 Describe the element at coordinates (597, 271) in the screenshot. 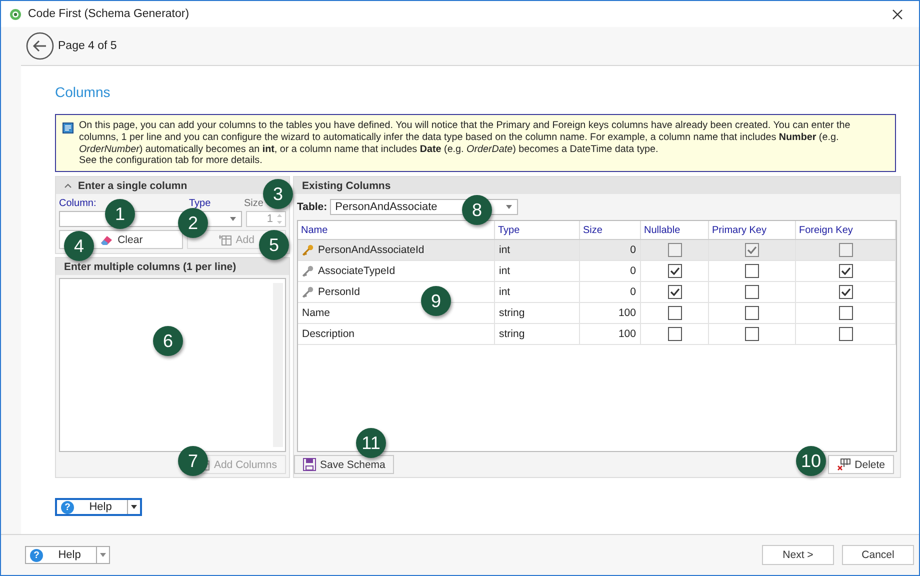

I see `grid-row: AssociateTypeId int 0` at that location.